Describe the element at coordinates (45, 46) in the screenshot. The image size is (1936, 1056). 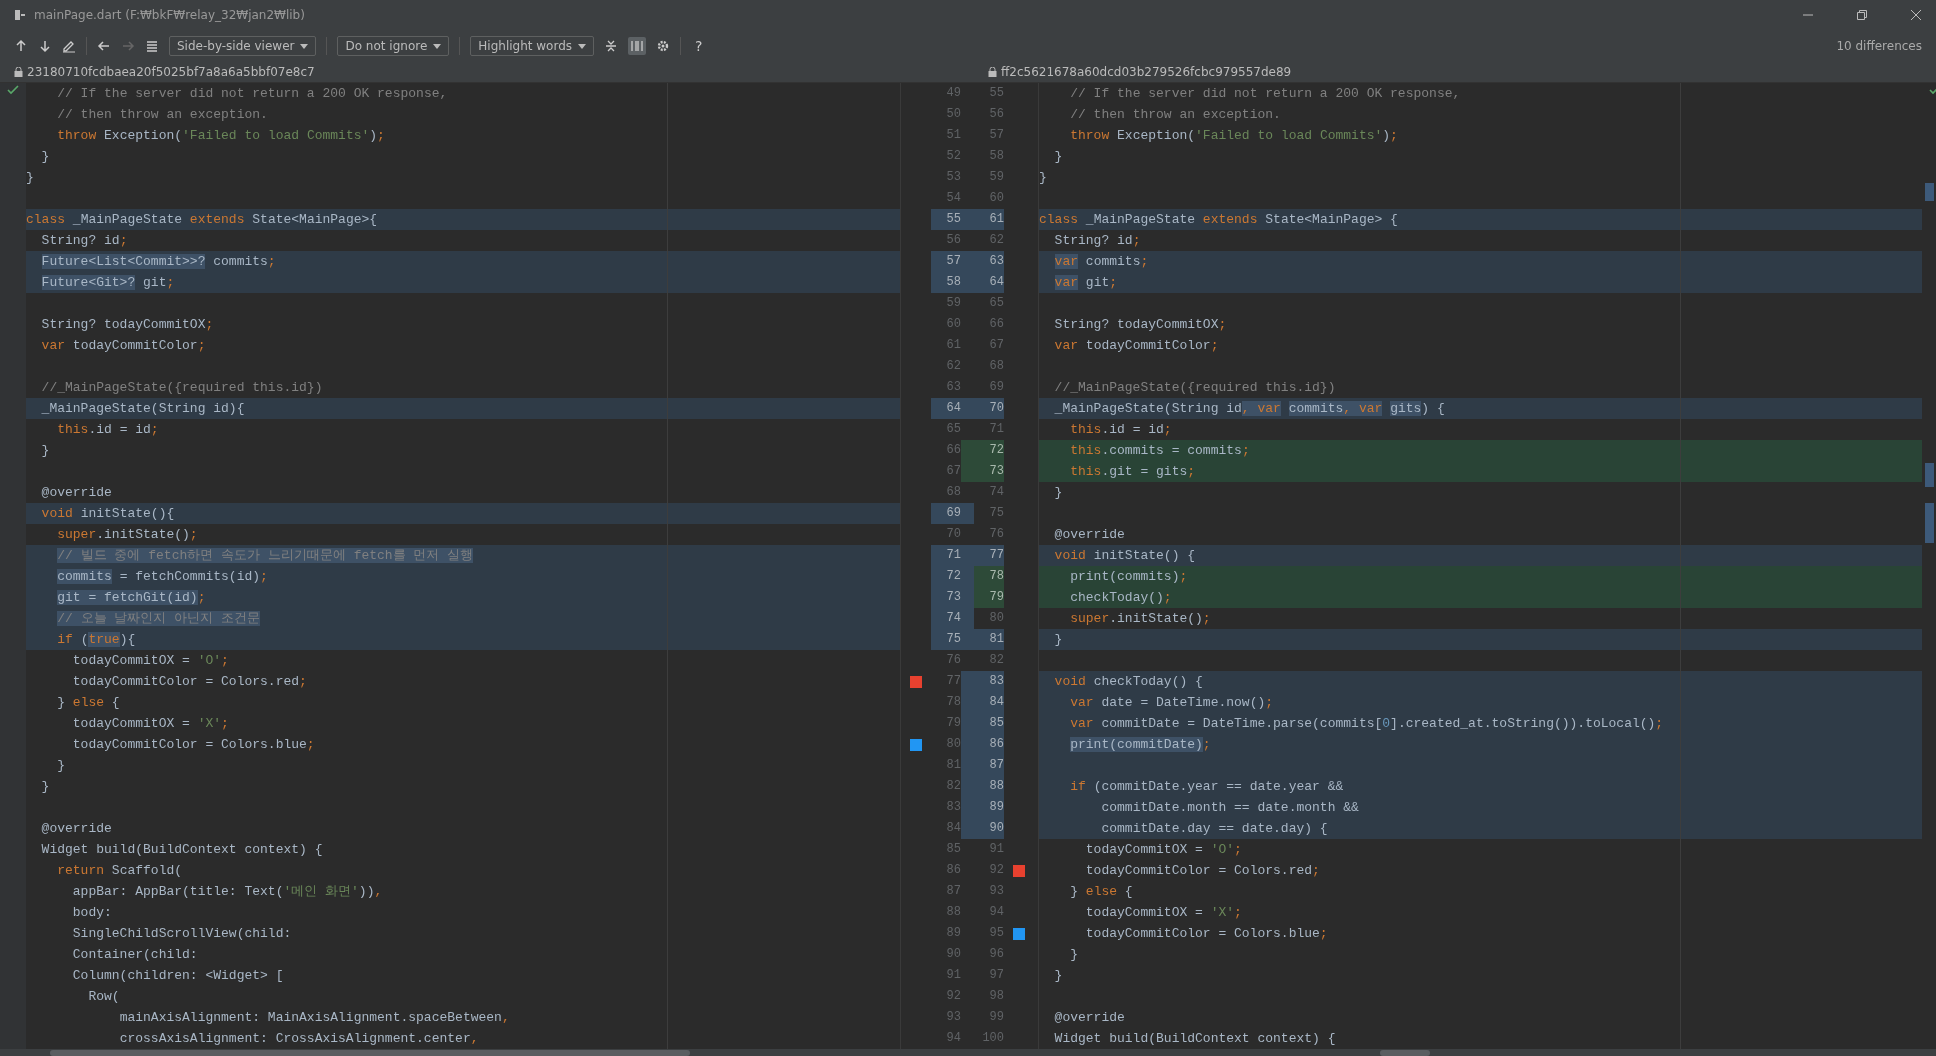
I see `down-arrow-icon` at that location.